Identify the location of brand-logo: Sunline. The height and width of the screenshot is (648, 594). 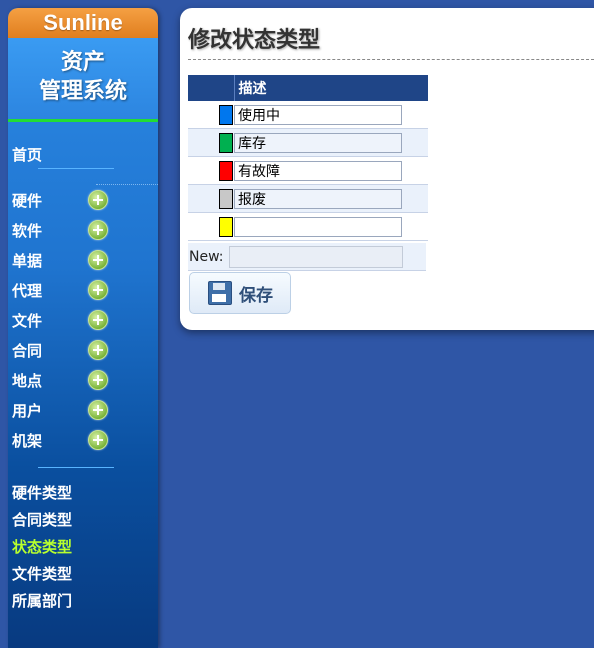
(83, 23).